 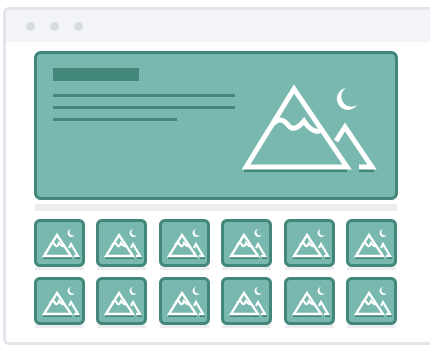 I want to click on window-minimize-button, so click(x=54, y=26).